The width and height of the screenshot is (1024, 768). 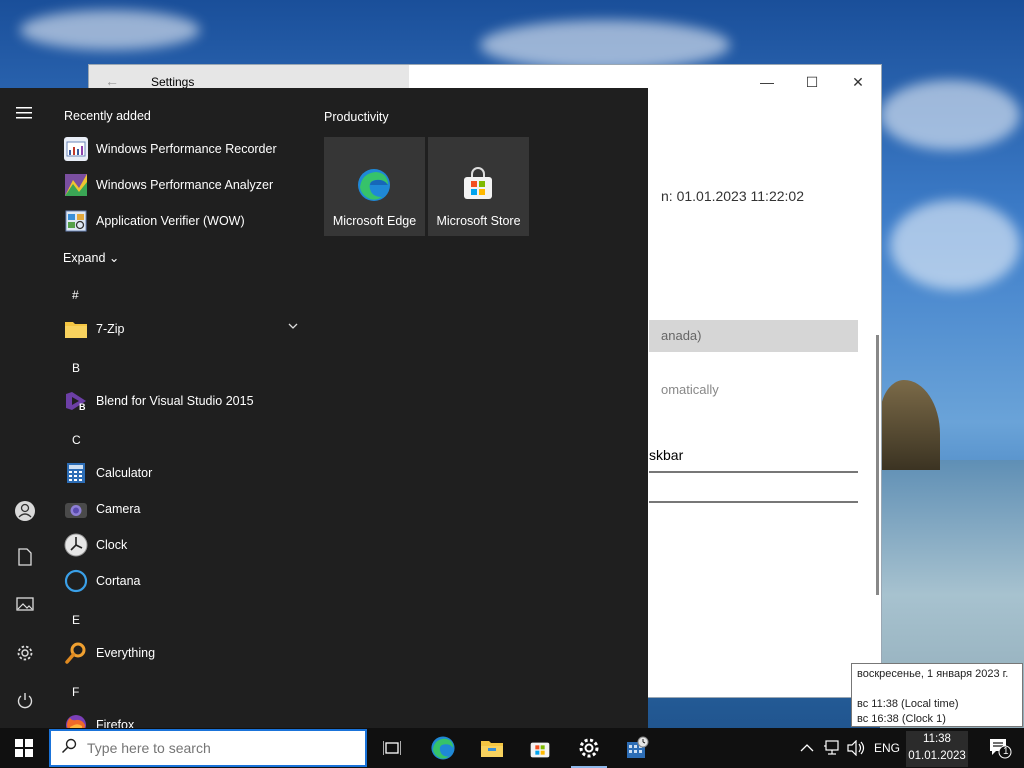 What do you see at coordinates (76, 149) in the screenshot?
I see `performance-recorder-icon` at bounding box center [76, 149].